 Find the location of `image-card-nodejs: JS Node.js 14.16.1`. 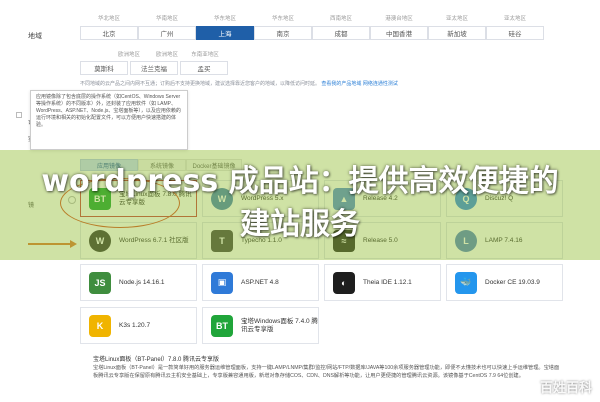

image-card-nodejs: JS Node.js 14.16.1 is located at coordinates (138, 282).